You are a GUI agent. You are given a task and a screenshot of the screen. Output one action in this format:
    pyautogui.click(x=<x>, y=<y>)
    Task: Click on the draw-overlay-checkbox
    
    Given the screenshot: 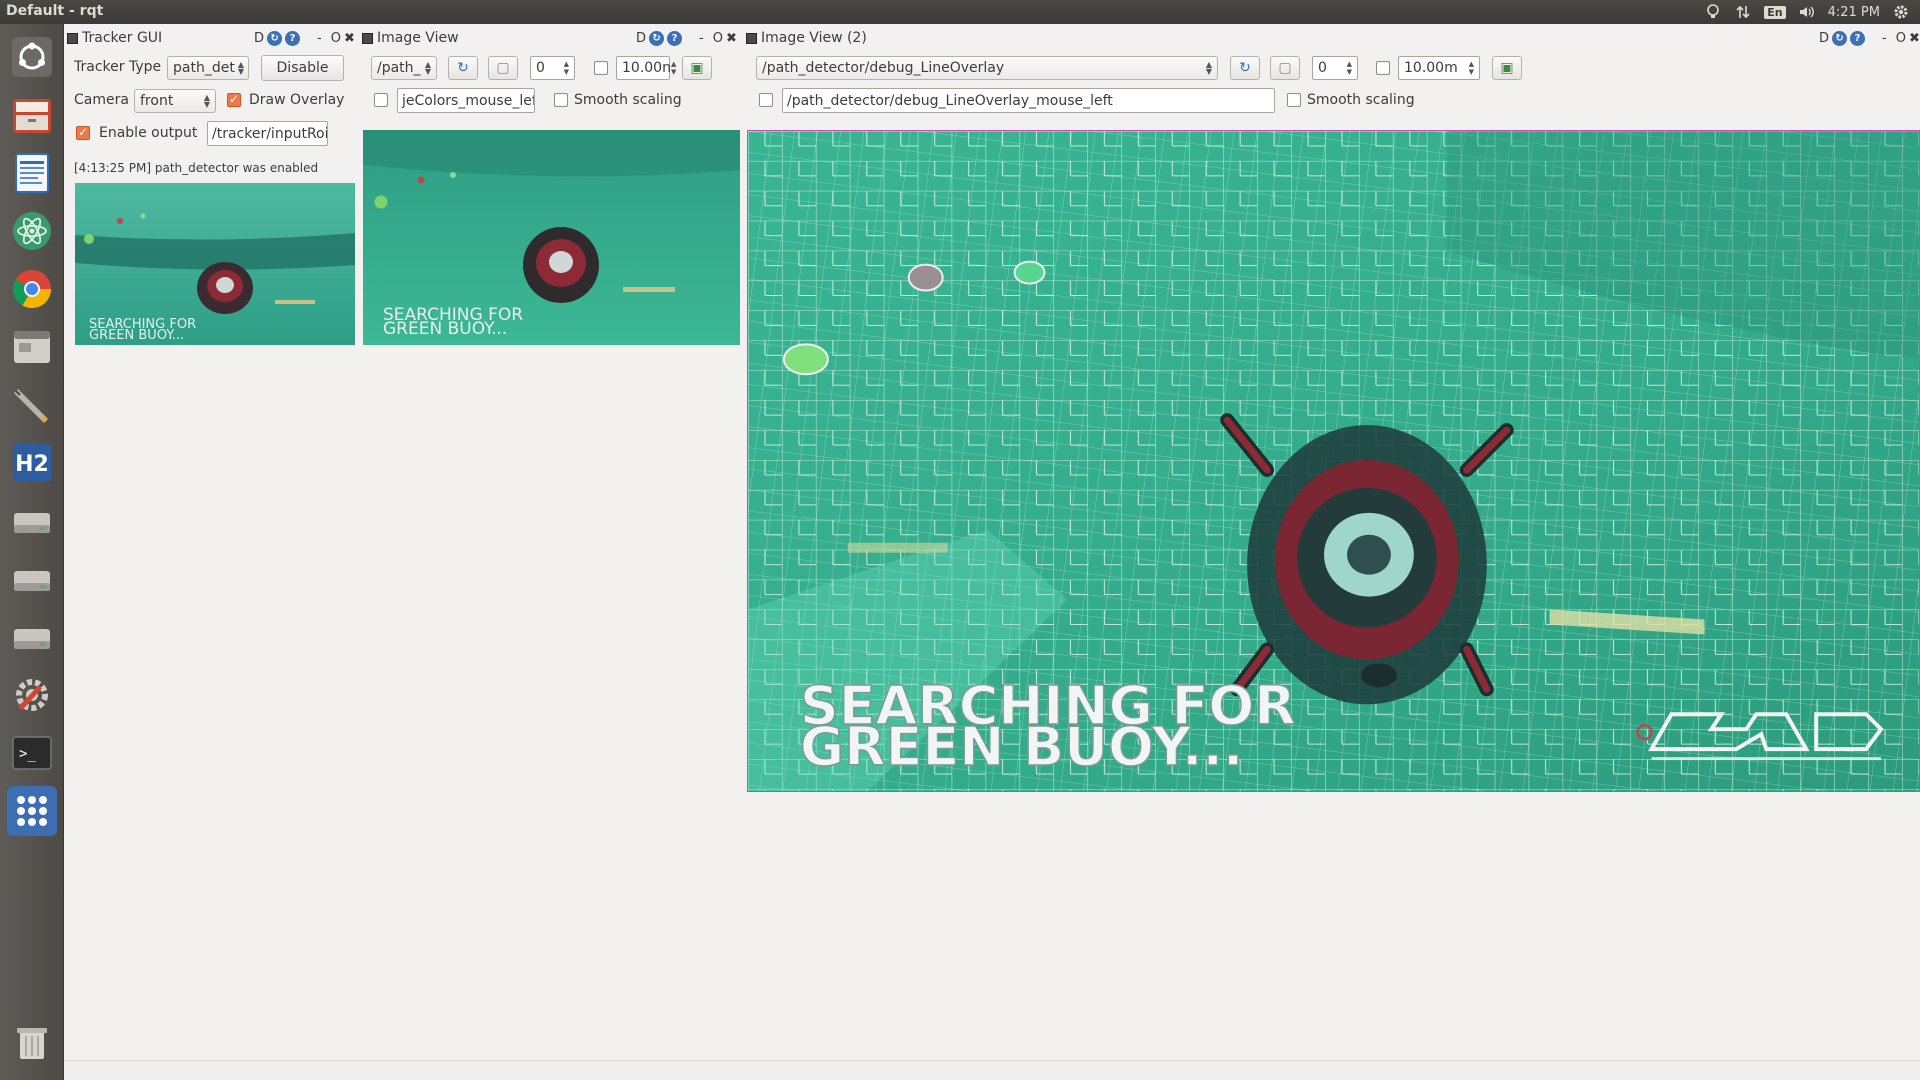 What is the action you would take?
    pyautogui.click(x=234, y=99)
    